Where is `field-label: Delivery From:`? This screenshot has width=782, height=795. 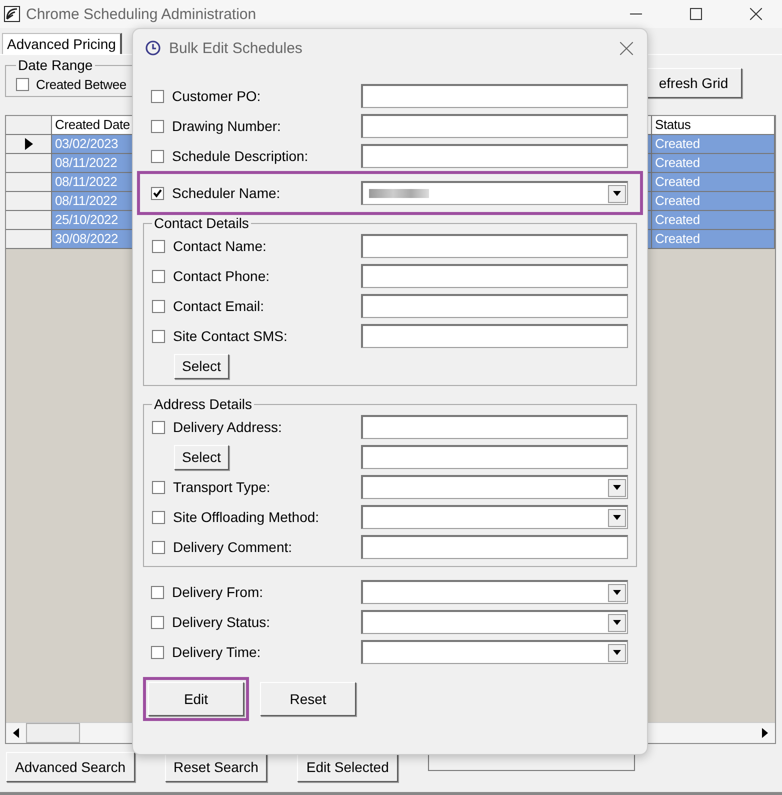 field-label: Delivery From: is located at coordinates (218, 592).